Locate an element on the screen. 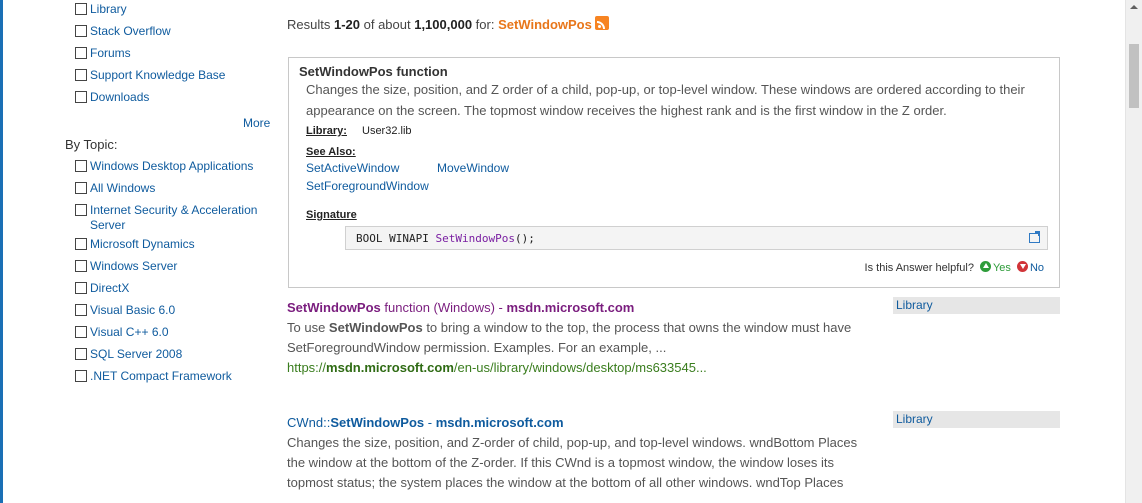 The width and height of the screenshot is (1142, 503). see-also-link-setforegroundwindow: SetForegroundWindow is located at coordinates (367, 186).